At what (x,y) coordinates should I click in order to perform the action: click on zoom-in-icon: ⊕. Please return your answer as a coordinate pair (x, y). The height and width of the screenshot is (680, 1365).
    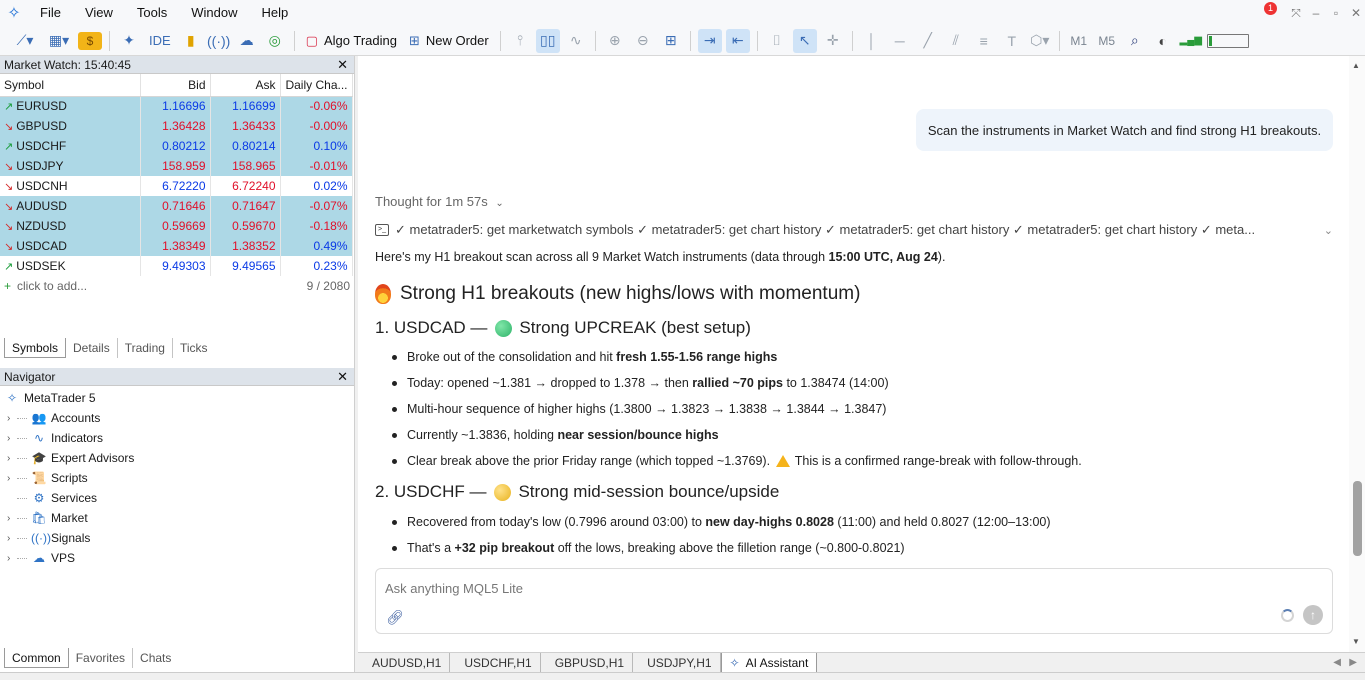
    Looking at the image, I should click on (615, 41).